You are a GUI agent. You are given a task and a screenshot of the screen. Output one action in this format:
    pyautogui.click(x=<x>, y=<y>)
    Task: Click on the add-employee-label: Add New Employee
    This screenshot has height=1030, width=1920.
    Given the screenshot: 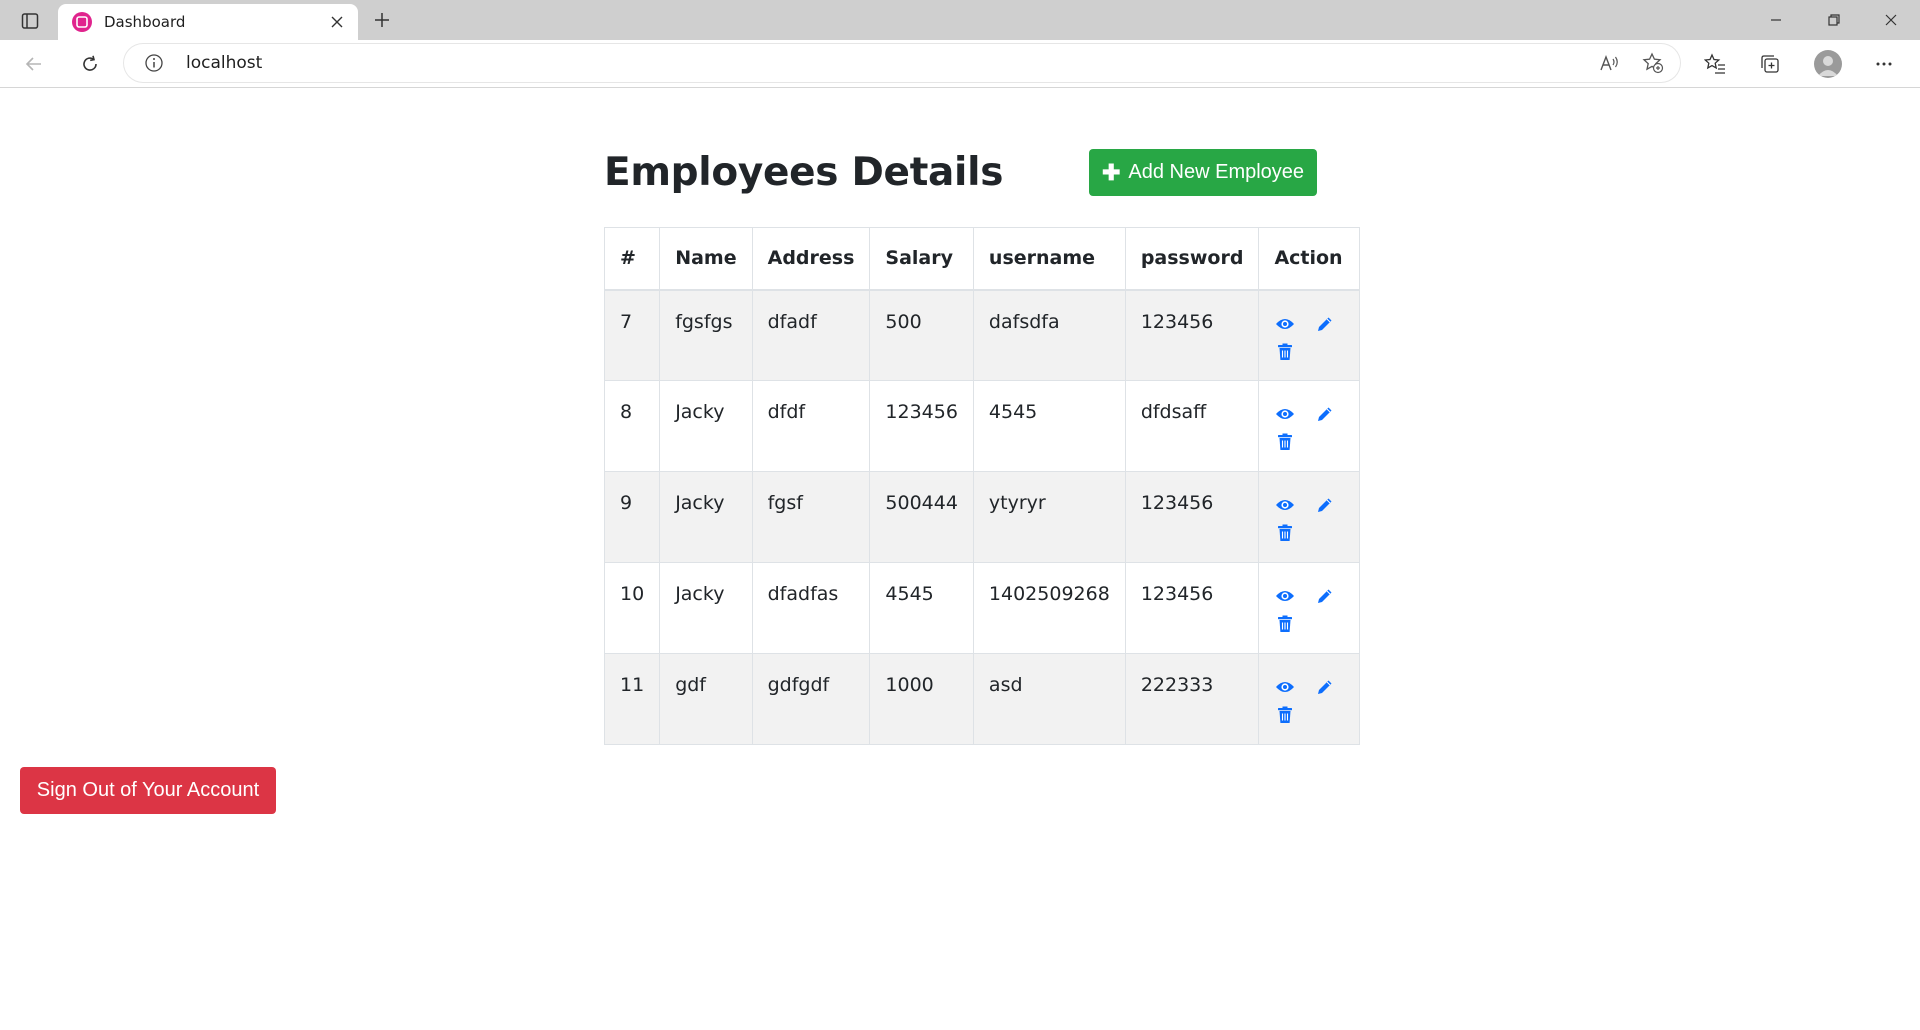 What is the action you would take?
    pyautogui.click(x=1216, y=172)
    